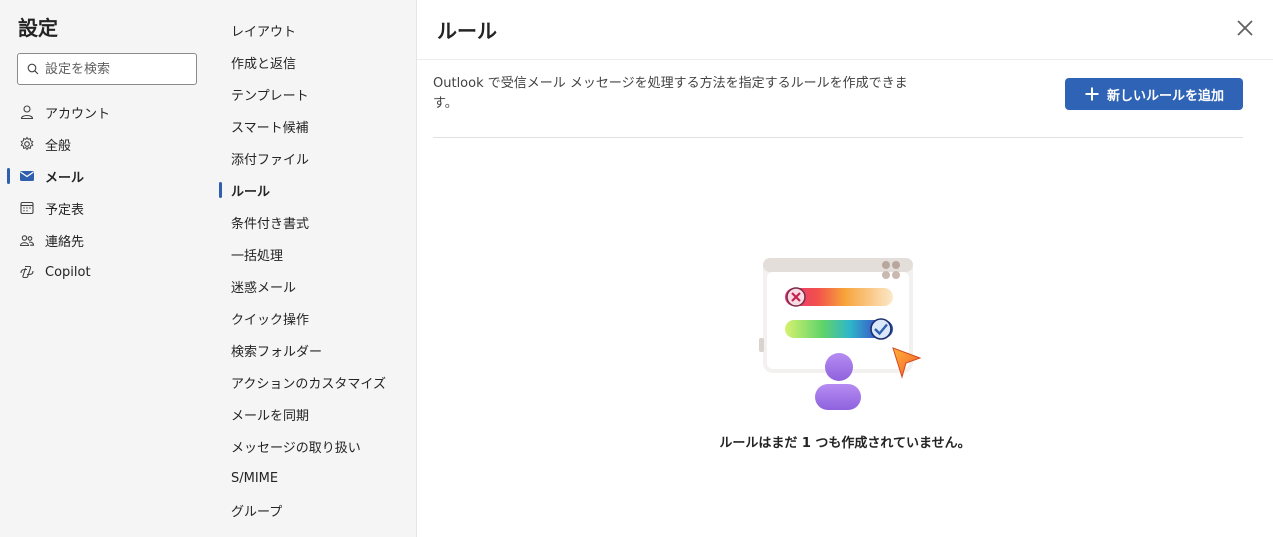 Image resolution: width=1273 pixels, height=537 pixels. Describe the element at coordinates (58, 146) in the screenshot. I see `nav-item-label: 全般` at that location.